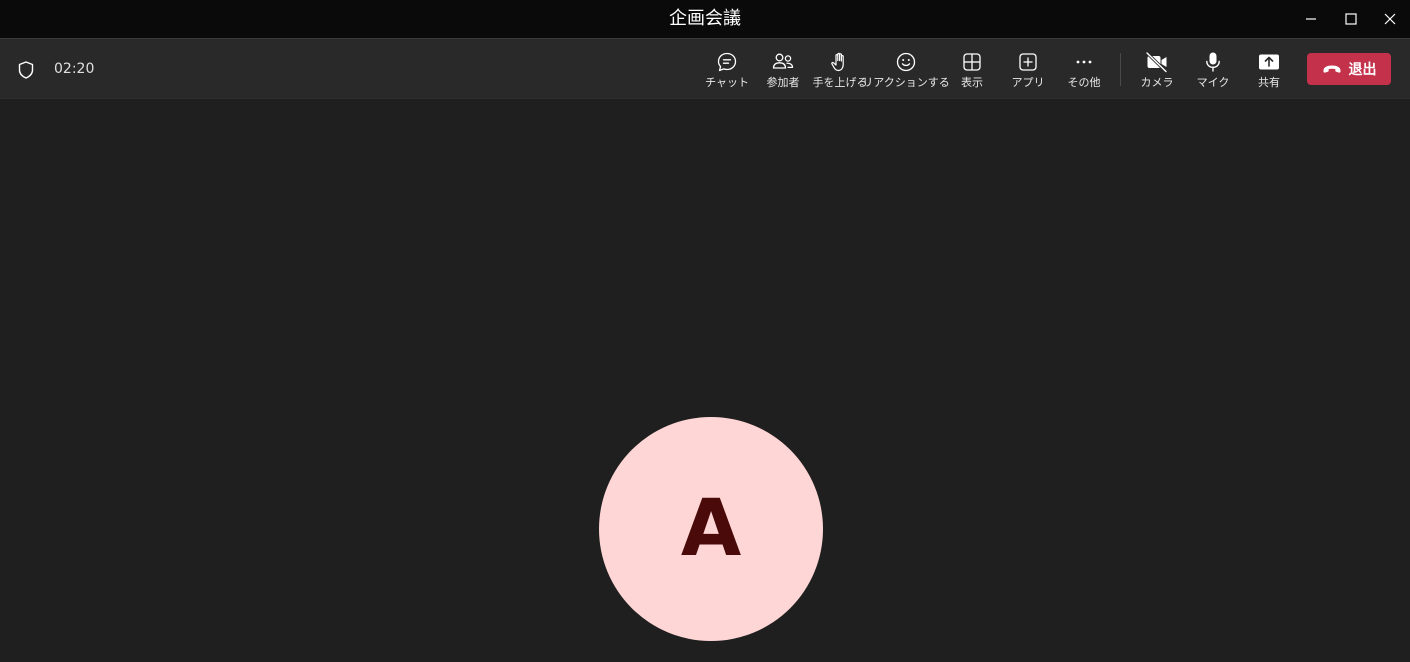  Describe the element at coordinates (972, 82) in the screenshot. I see `view-label: 表示` at that location.